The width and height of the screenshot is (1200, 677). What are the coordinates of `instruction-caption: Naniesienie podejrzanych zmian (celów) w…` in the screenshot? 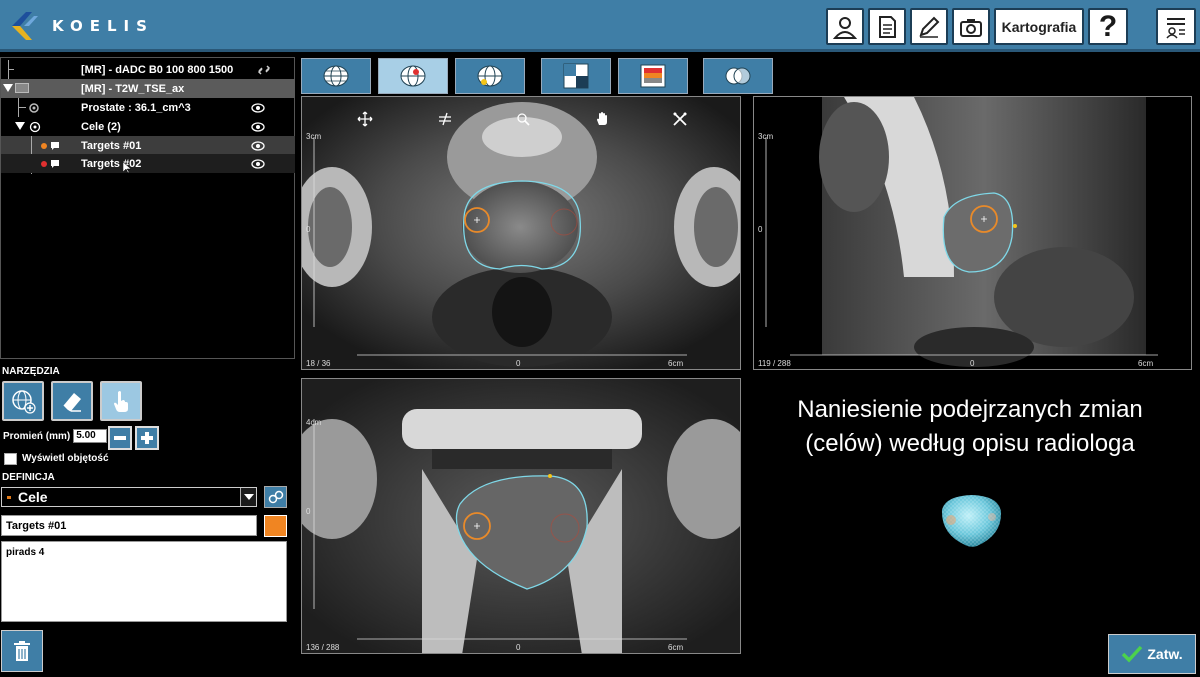 It's located at (970, 427).